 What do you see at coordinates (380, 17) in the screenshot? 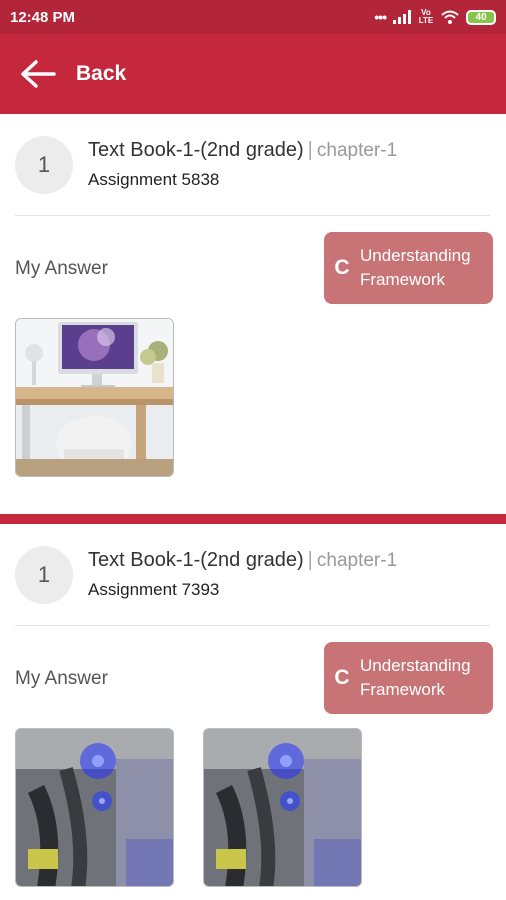
I see `dots-icon: •••` at bounding box center [380, 17].